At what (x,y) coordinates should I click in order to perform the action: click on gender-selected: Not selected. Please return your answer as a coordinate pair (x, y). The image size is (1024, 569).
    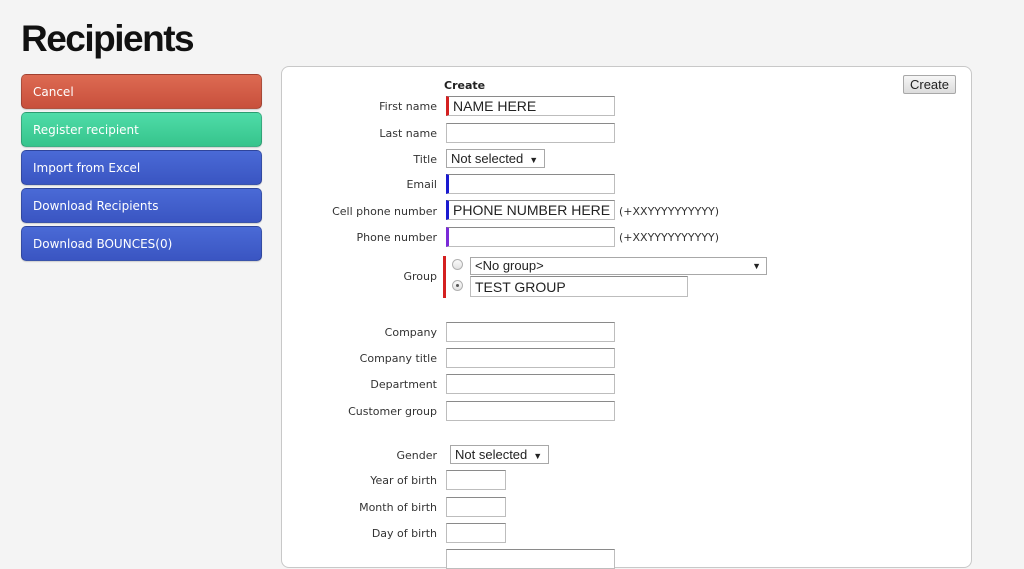
    Looking at the image, I should click on (491, 454).